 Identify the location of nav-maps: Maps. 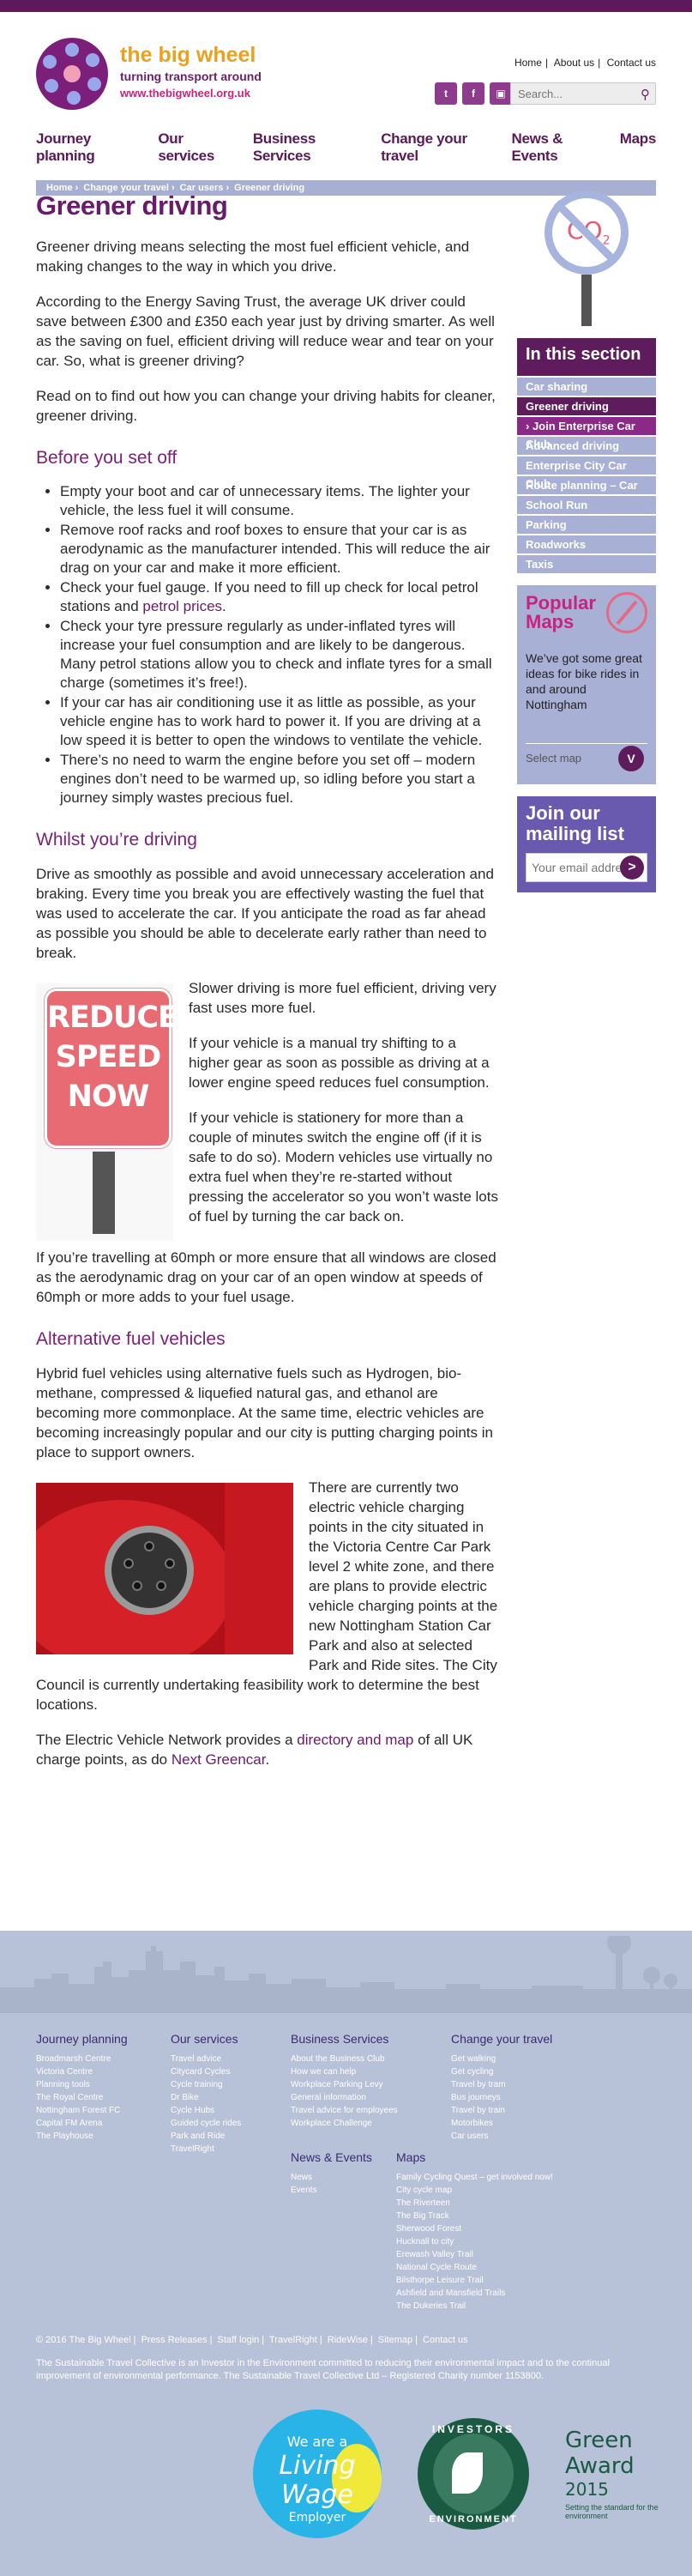
(638, 145).